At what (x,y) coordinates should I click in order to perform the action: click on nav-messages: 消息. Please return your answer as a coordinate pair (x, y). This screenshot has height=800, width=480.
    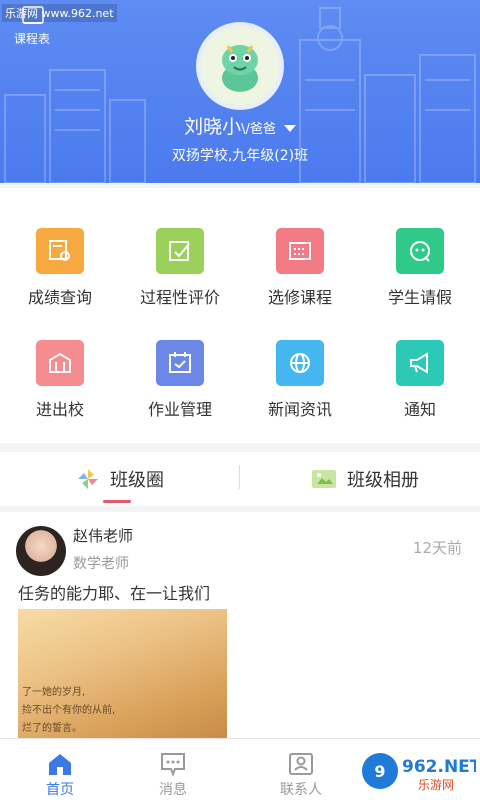
    Looking at the image, I should click on (173, 769).